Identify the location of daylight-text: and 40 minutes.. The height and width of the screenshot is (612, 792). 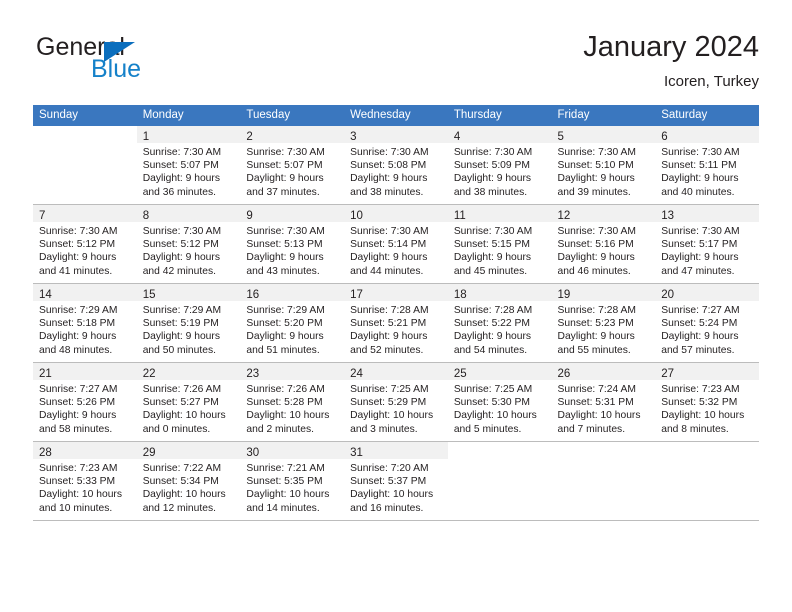
(698, 192).